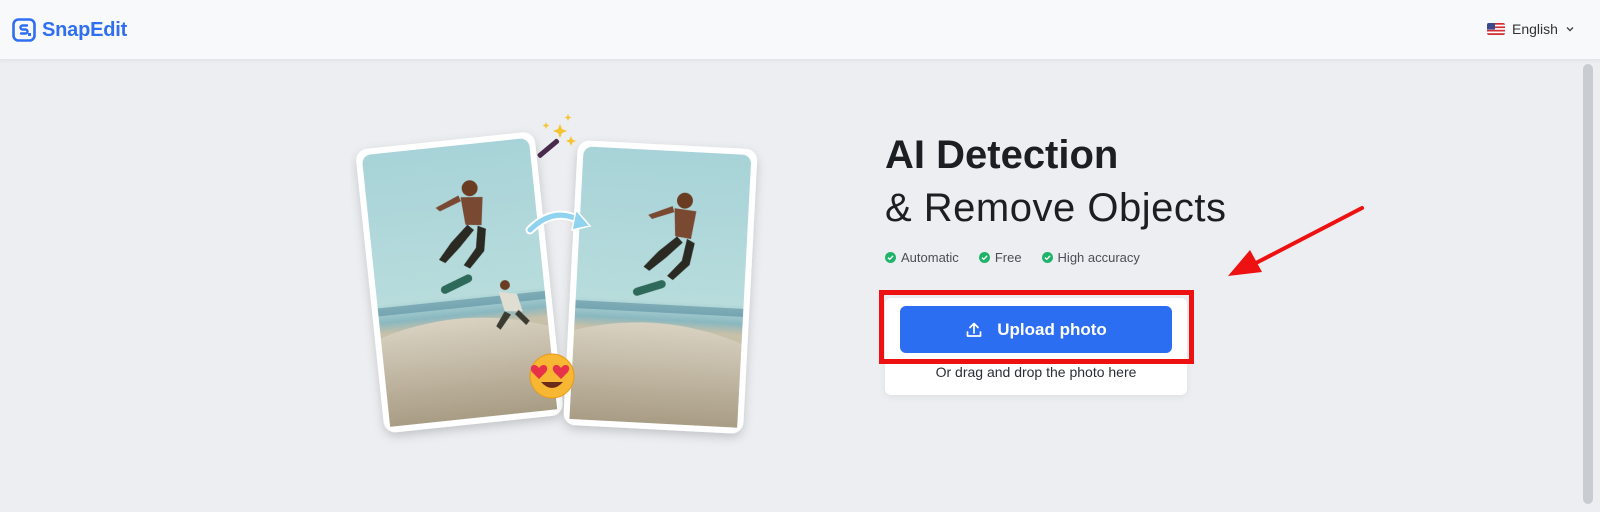  What do you see at coordinates (459, 282) in the screenshot?
I see `before-photo-card` at bounding box center [459, 282].